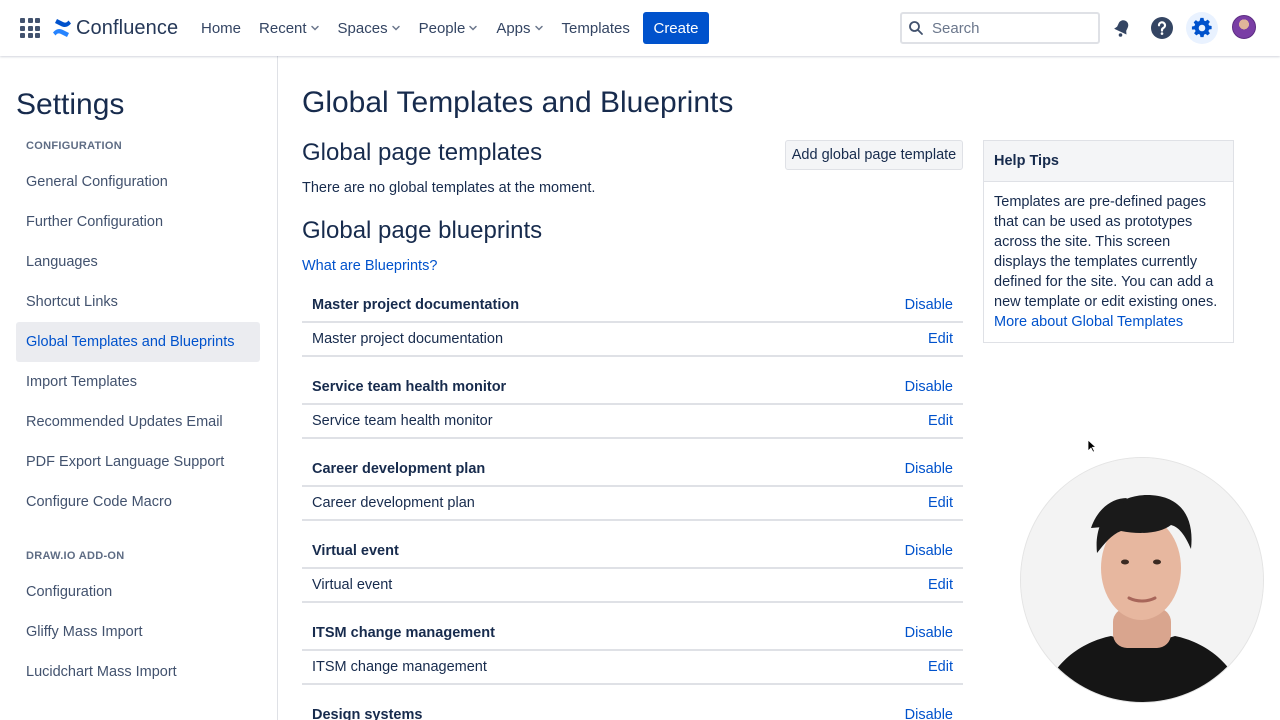  Describe the element at coordinates (95, 222) in the screenshot. I see `sidebar-item-label: Further Configuration` at that location.